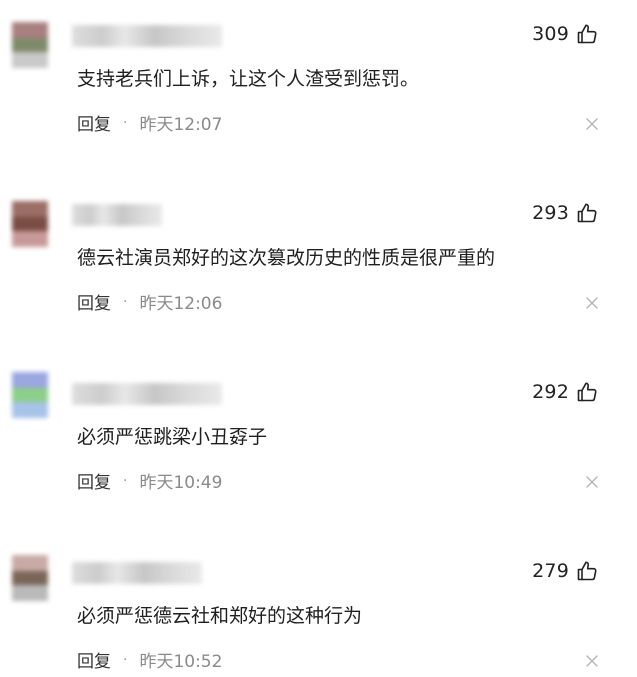 The height and width of the screenshot is (677, 637). I want to click on like-button: 292, so click(565, 392).